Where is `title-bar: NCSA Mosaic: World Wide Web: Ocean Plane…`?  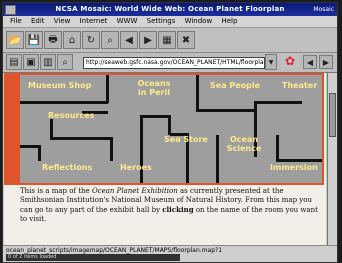
title-bar: NCSA Mosaic: World Wide Web: Ocean Plane… is located at coordinates (170, 9).